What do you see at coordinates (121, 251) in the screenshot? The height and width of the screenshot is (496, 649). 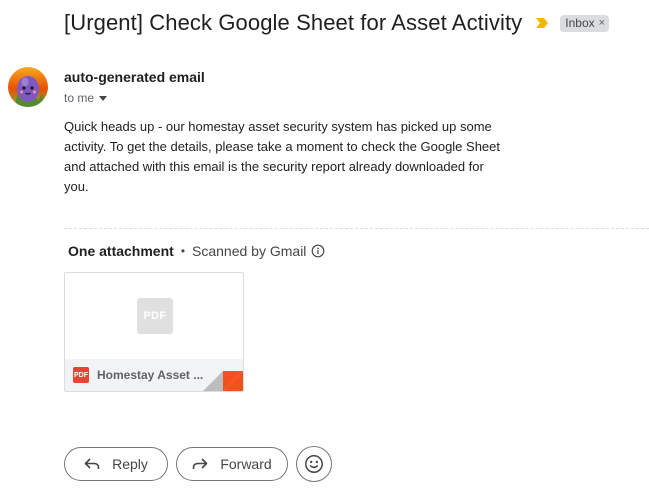 I see `attachment-count: One attachment` at bounding box center [121, 251].